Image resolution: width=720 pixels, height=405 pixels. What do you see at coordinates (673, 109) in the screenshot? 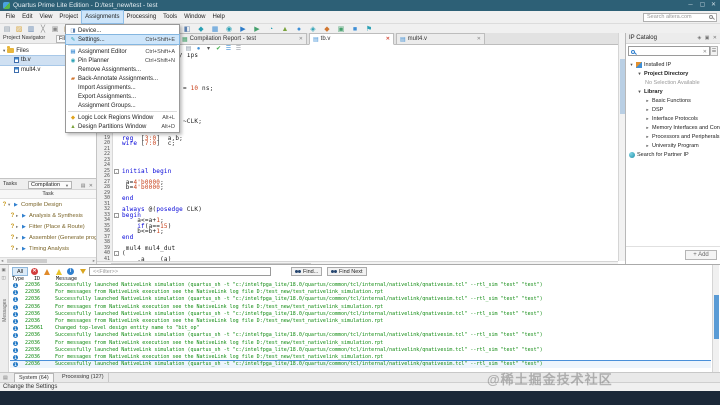
I see `ip-item-dsp: ▸ DSP` at bounding box center [673, 109].